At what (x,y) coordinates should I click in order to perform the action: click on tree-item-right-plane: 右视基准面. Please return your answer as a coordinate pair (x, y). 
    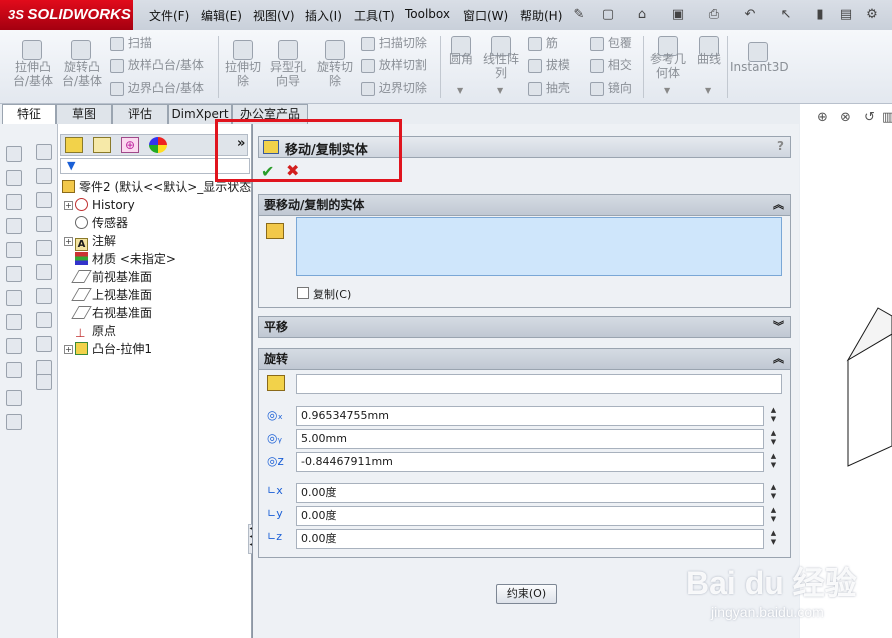
    Looking at the image, I should click on (111, 313).